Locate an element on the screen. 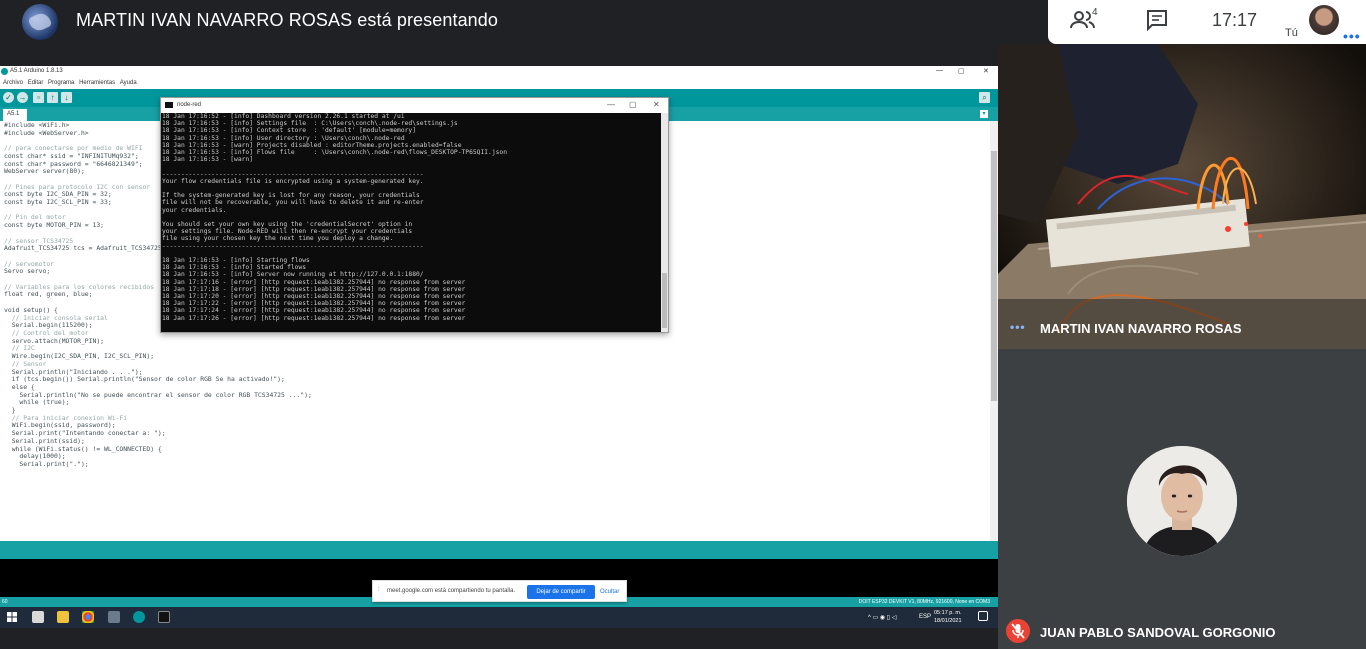 Image resolution: width=1366 pixels, height=649 pixels. top-right-panel: 4 17:17 Tú ••• is located at coordinates (1207, 22).